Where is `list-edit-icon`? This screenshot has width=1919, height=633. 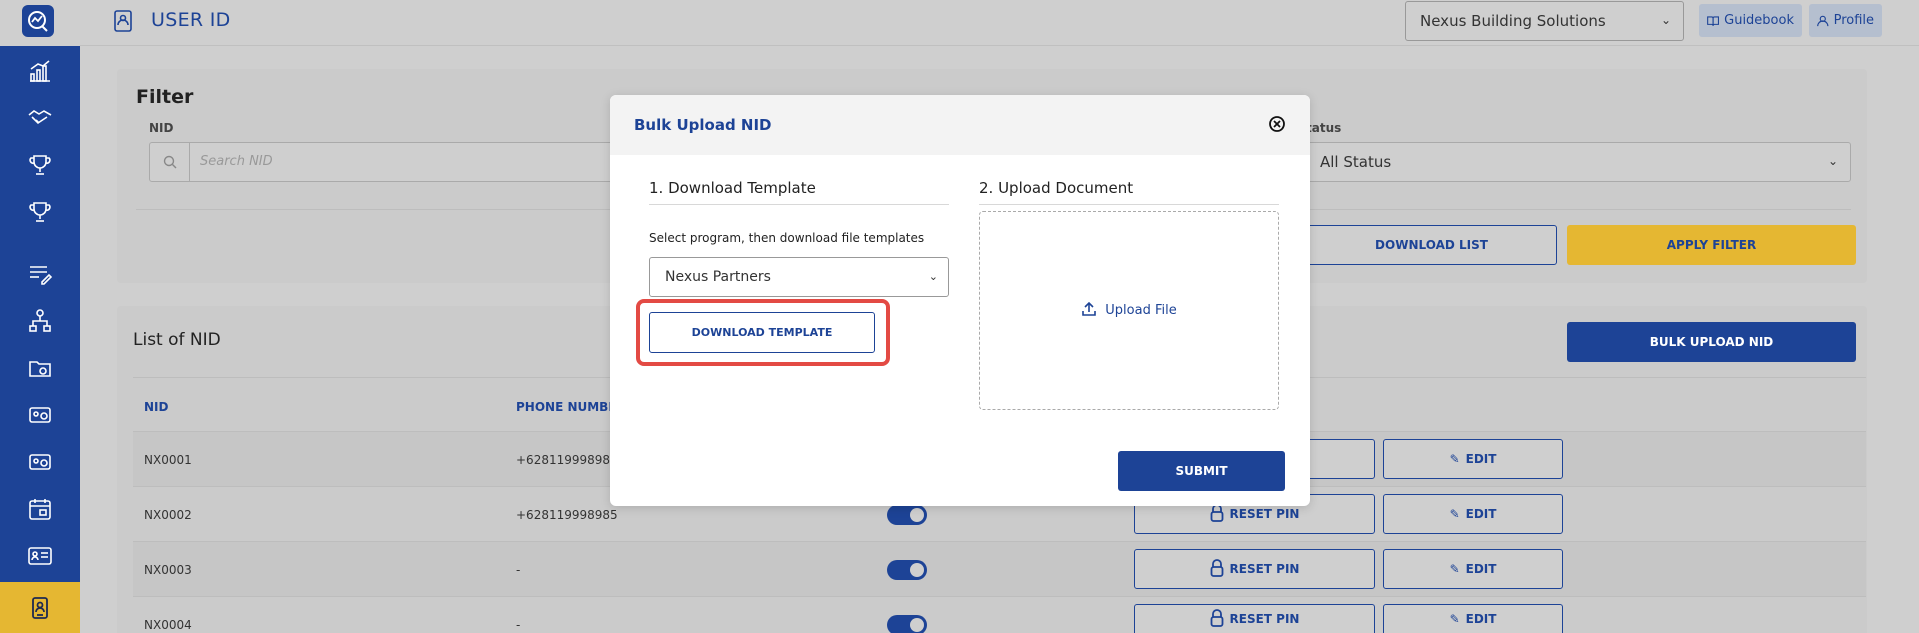 list-edit-icon is located at coordinates (41, 275).